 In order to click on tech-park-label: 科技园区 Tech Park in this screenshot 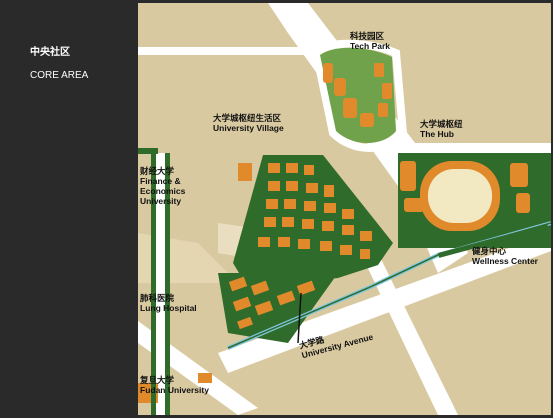, I will do `click(370, 41)`.